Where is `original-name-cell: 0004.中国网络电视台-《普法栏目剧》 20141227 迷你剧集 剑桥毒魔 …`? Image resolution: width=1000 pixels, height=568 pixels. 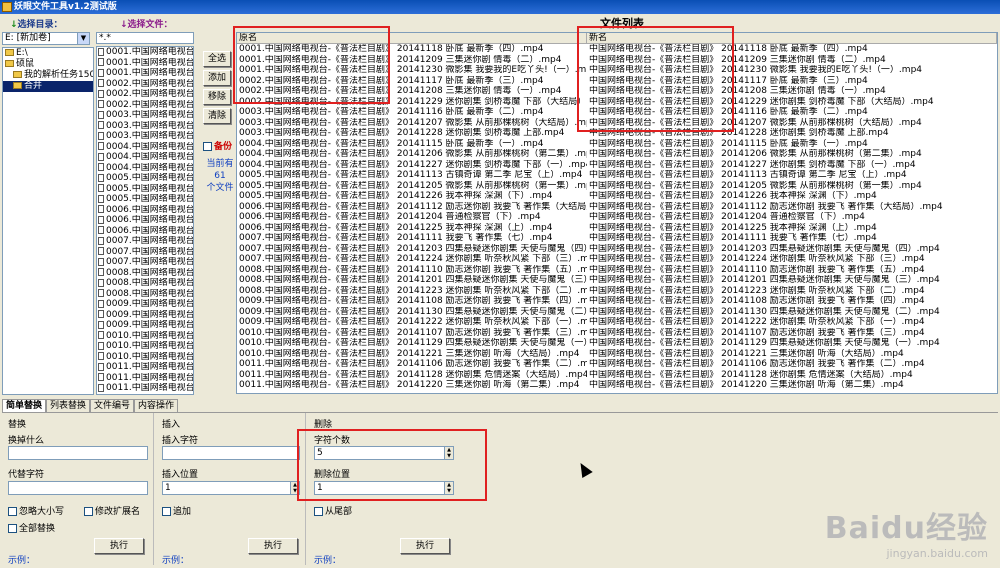 original-name-cell: 0004.中国网络电视台-《普法栏目剧》 20141227 迷你剧集 剑桥毒魔 … is located at coordinates (413, 164).